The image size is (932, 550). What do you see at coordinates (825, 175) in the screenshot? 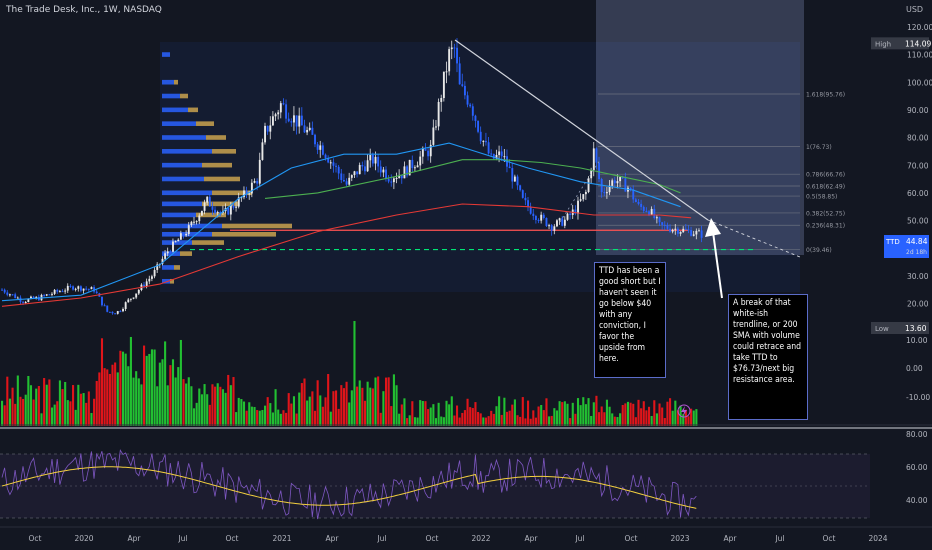
I see `fib-level-label: 0.786(66.76)` at bounding box center [825, 175].